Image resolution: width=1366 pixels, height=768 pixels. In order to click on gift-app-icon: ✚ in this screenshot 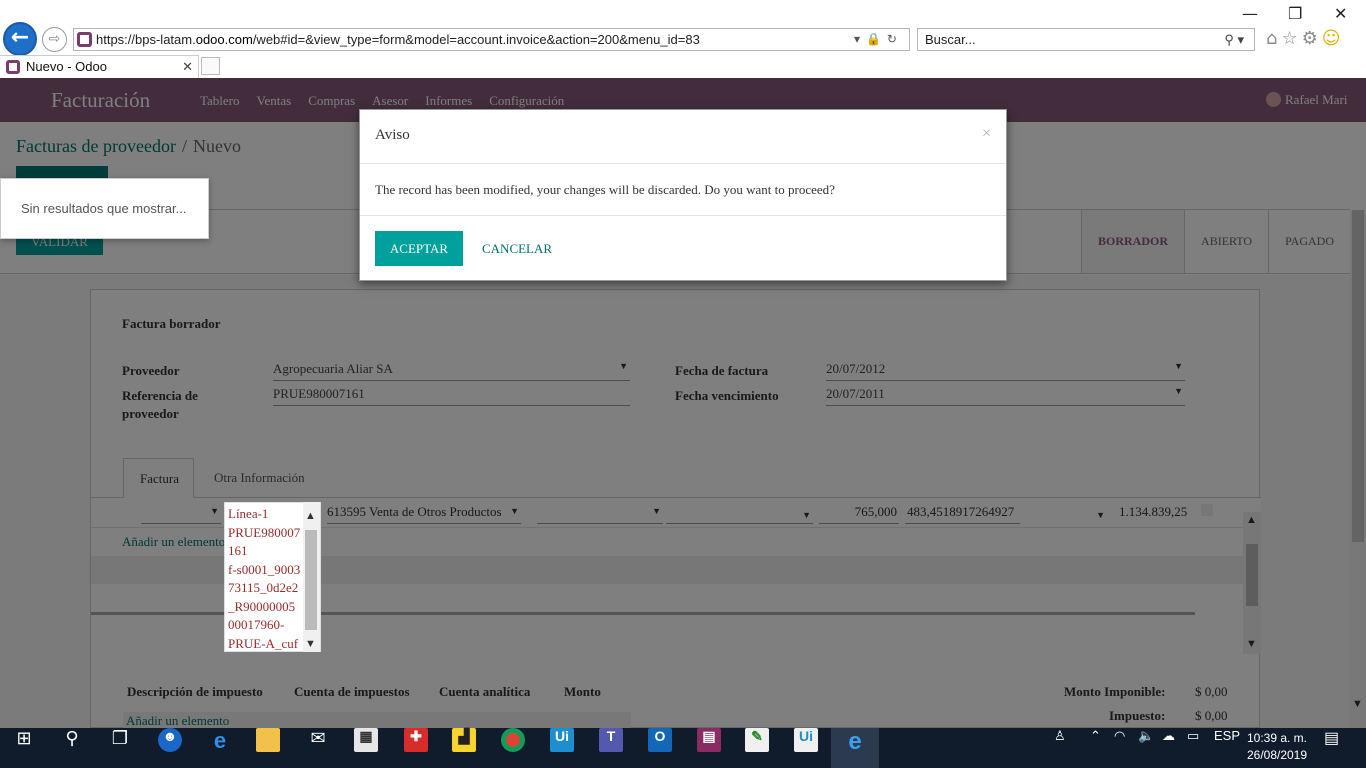, I will do `click(416, 748)`.